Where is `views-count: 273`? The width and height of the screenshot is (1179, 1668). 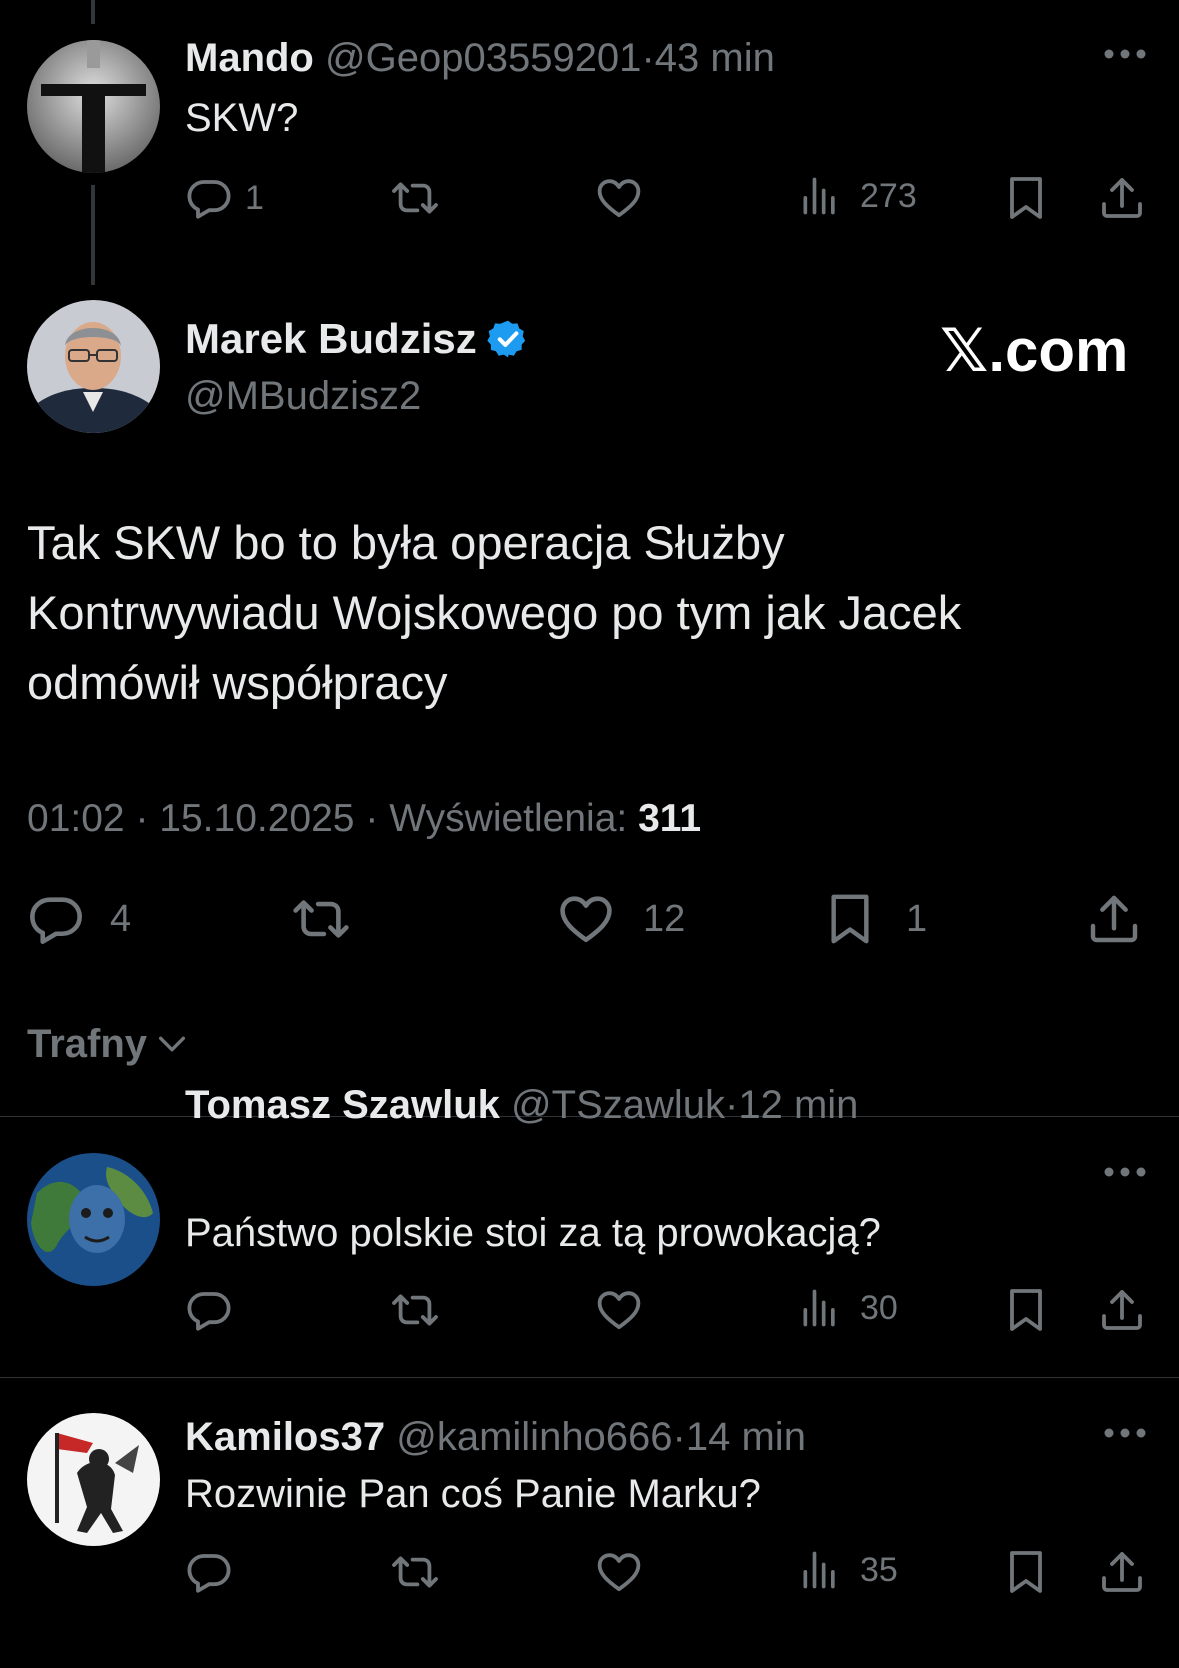
views-count: 273 is located at coordinates (888, 195).